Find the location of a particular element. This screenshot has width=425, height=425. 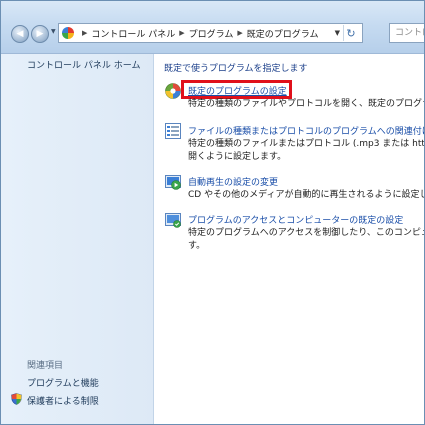

forward-button: ▶ is located at coordinates (40, 34).